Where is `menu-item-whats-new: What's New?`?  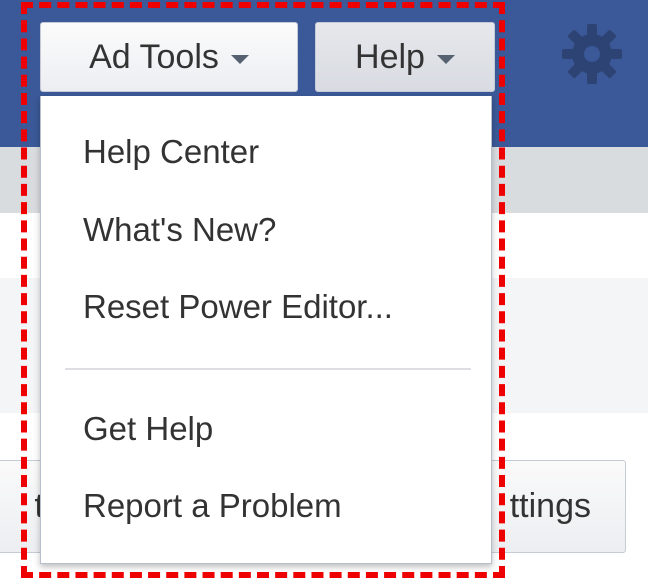 menu-item-whats-new: What's New? is located at coordinates (266, 230).